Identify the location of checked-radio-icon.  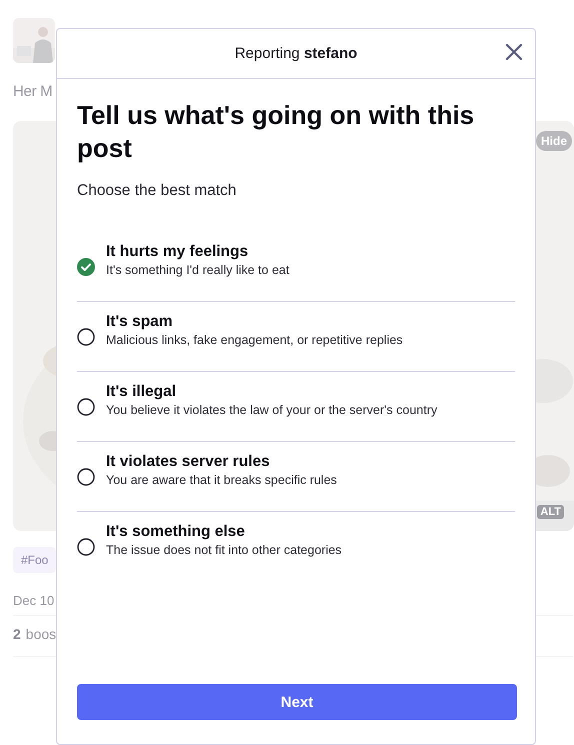
(86, 267).